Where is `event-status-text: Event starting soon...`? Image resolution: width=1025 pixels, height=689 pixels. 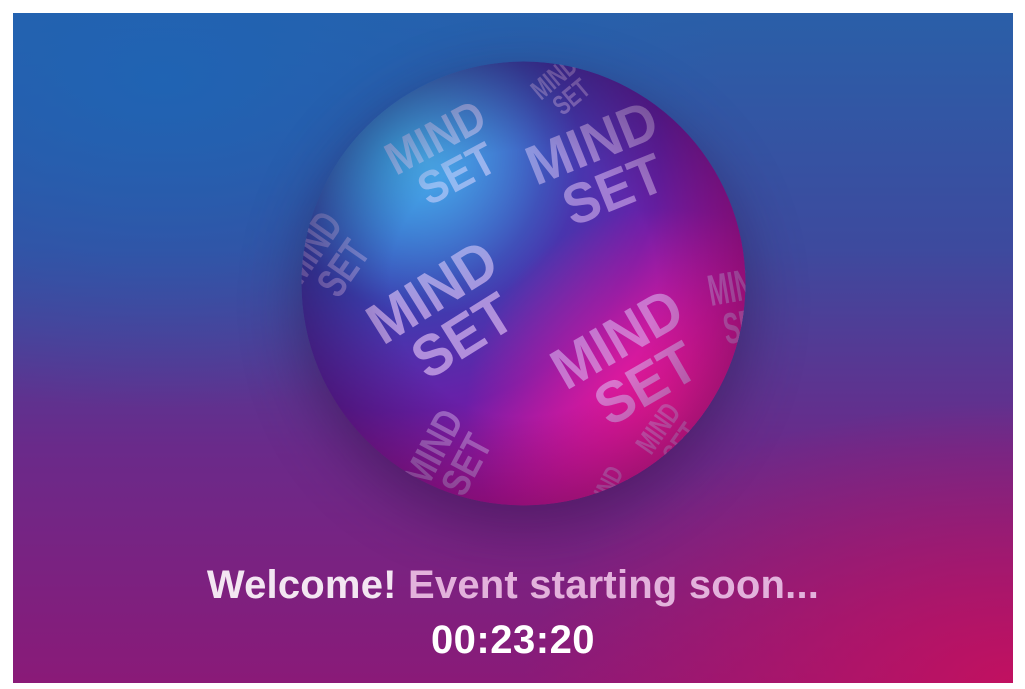 event-status-text: Event starting soon... is located at coordinates (614, 585).